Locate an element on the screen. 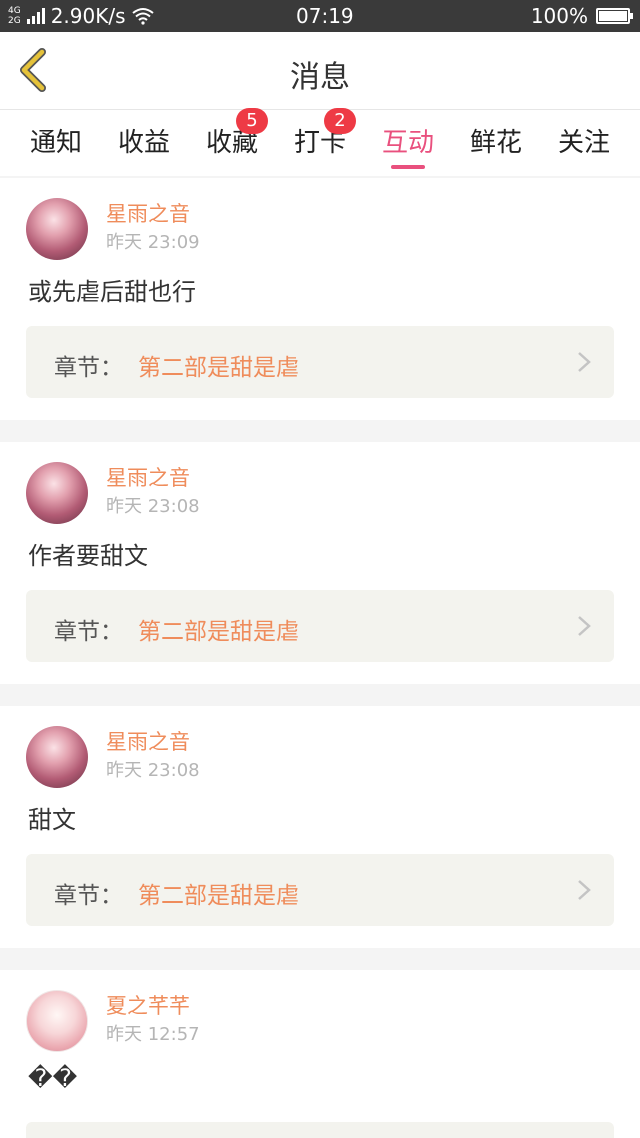 The height and width of the screenshot is (1138, 640). message-card: 夏之芊芊 昨天 12:57 �� is located at coordinates (320, 1054).